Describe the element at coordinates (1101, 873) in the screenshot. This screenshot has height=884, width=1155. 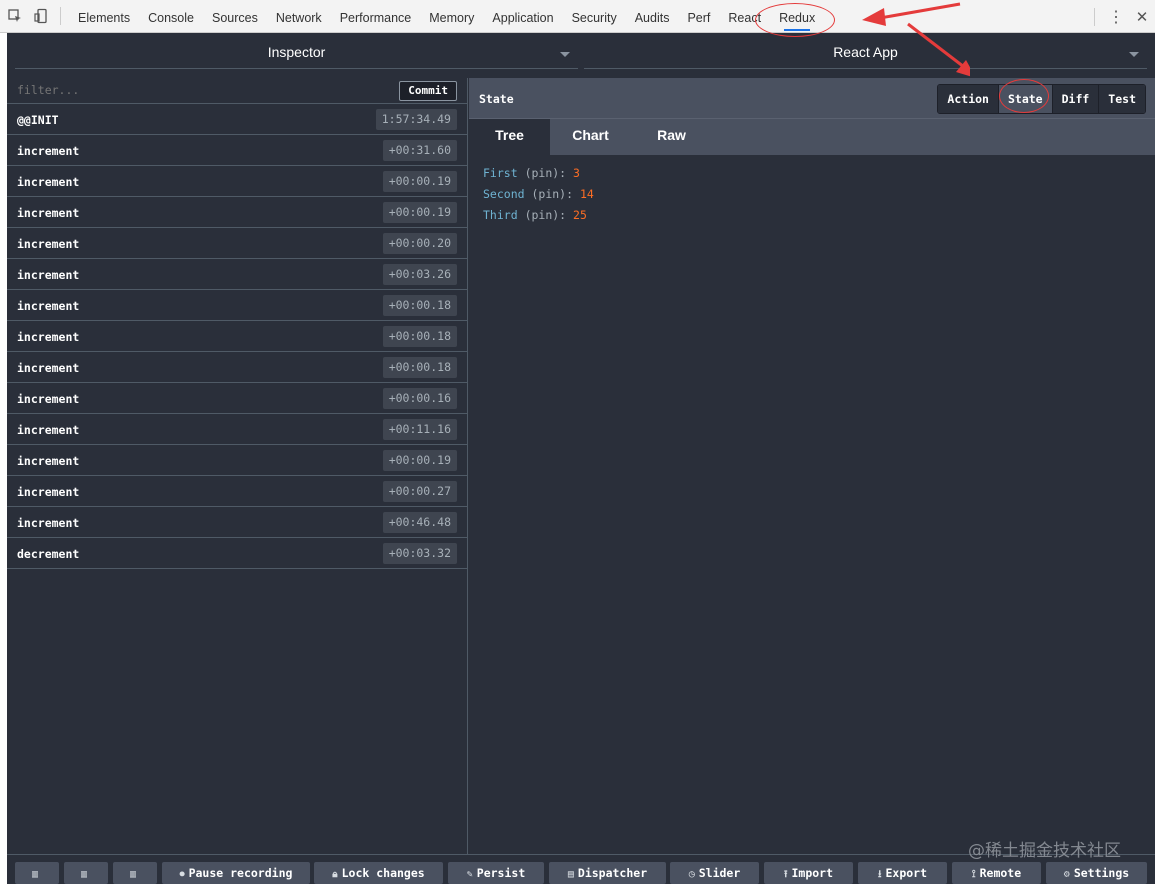
I see `settings-label: Settings` at that location.